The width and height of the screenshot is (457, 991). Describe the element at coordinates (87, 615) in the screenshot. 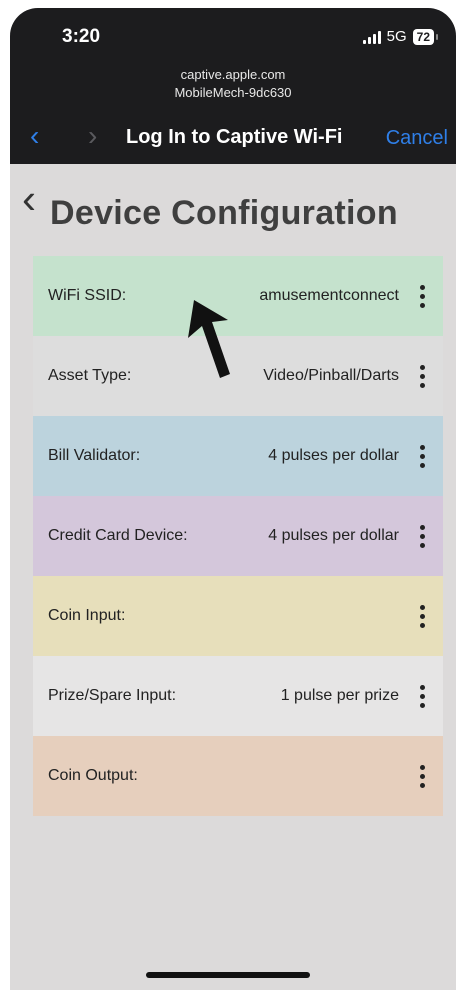

I see `config-row-label: Coin Input:` at that location.